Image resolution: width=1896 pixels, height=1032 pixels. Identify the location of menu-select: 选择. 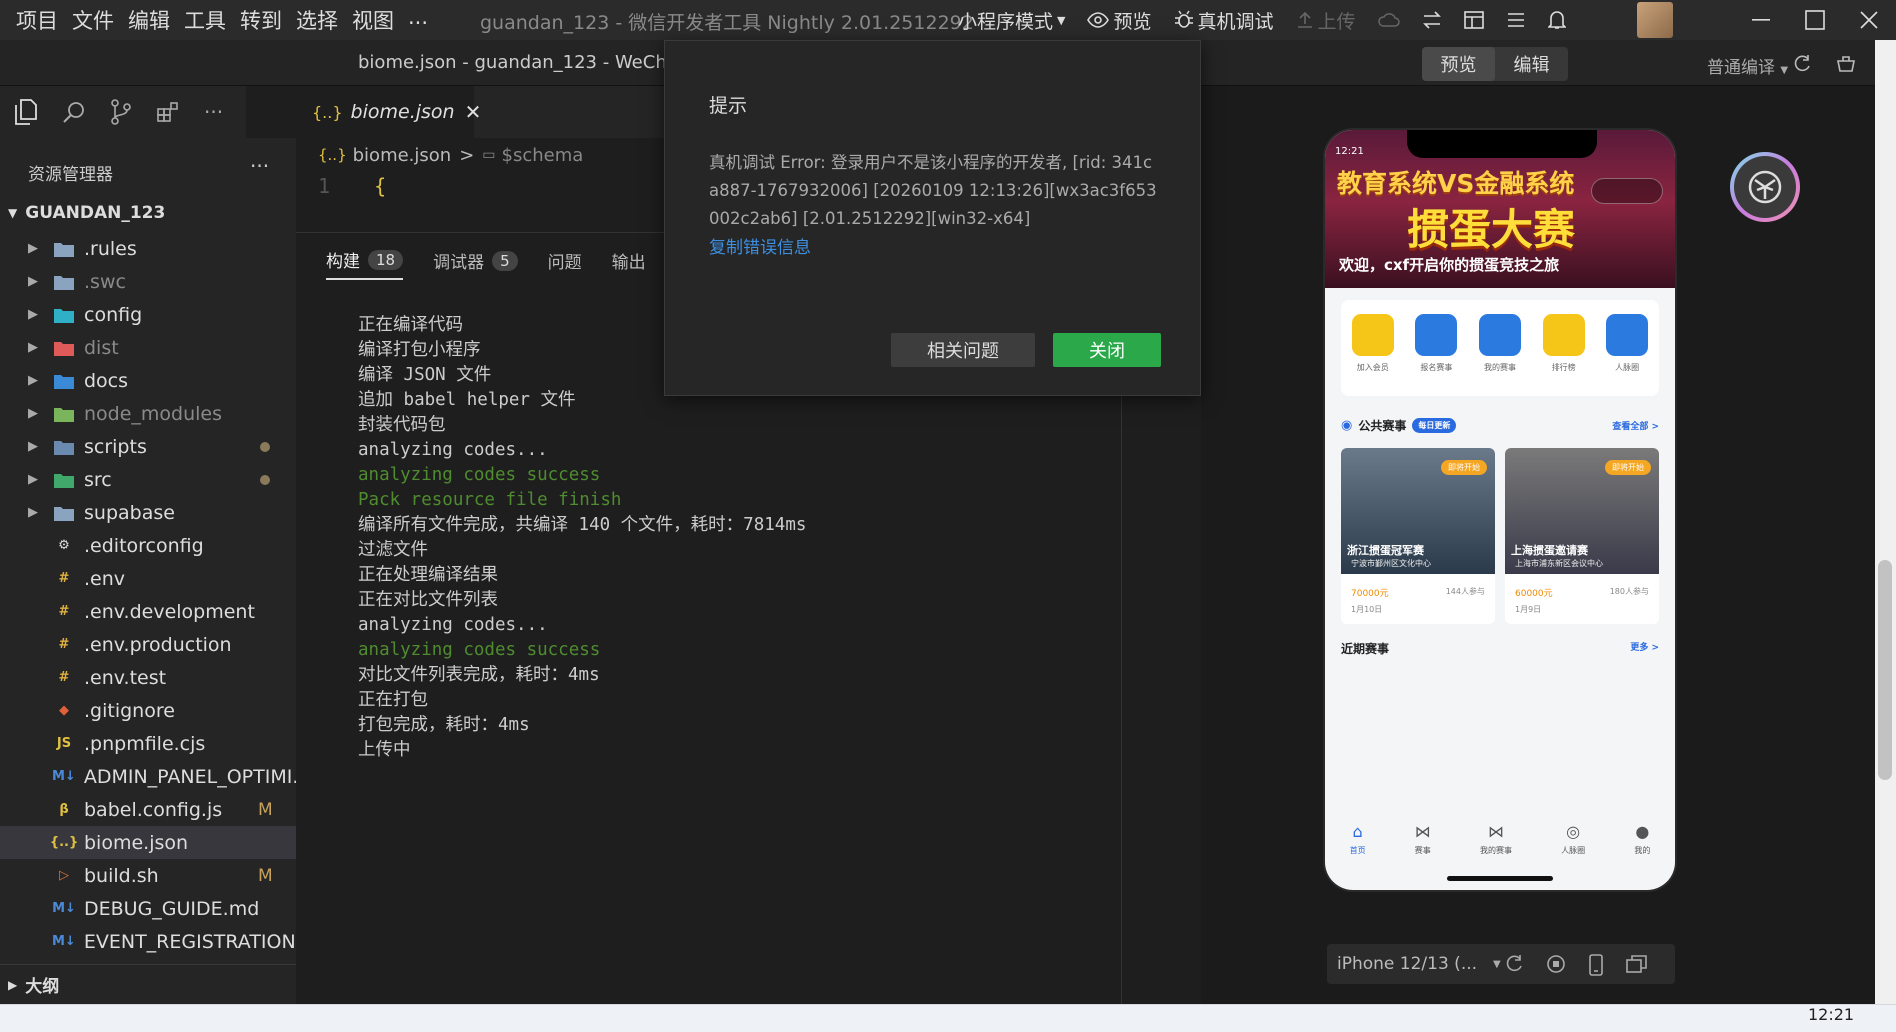
(317, 20).